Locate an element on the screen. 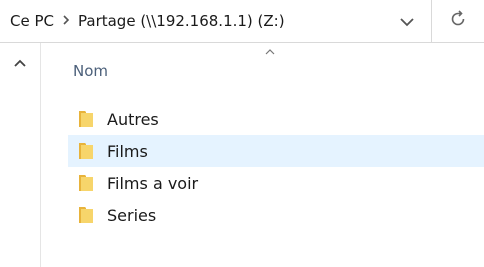  list-item-label: Series is located at coordinates (132, 215).